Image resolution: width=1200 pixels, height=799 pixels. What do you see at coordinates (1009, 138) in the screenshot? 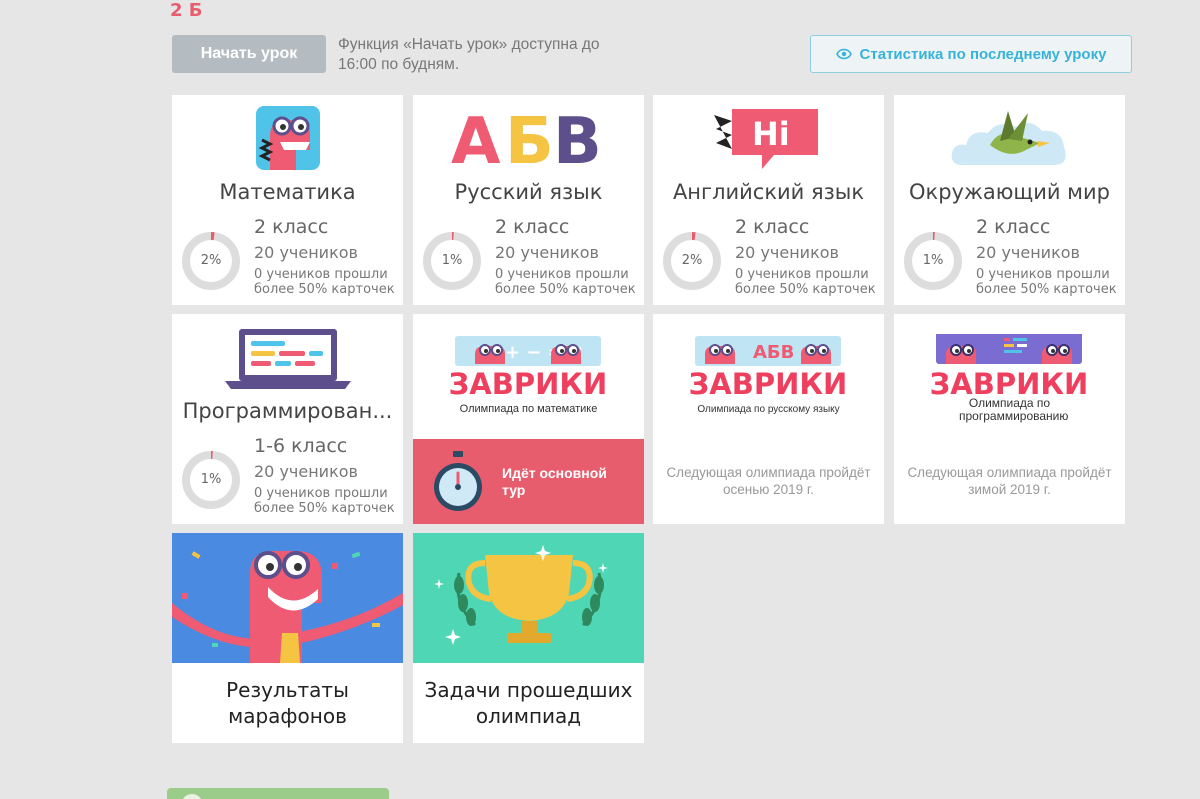
I see `bird-cloud-logo` at bounding box center [1009, 138].